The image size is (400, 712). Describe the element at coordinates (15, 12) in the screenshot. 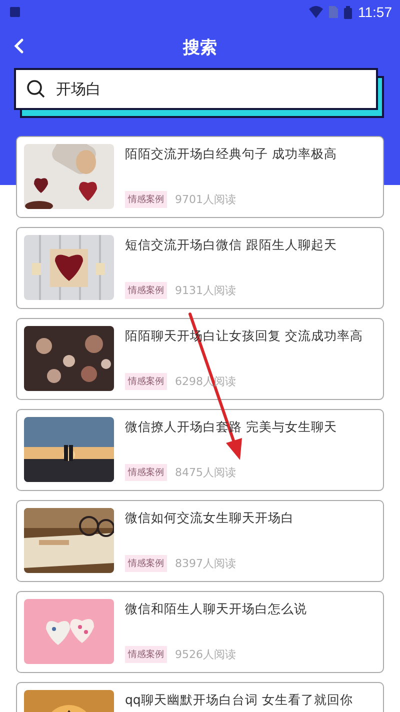

I see `notification-icon` at that location.